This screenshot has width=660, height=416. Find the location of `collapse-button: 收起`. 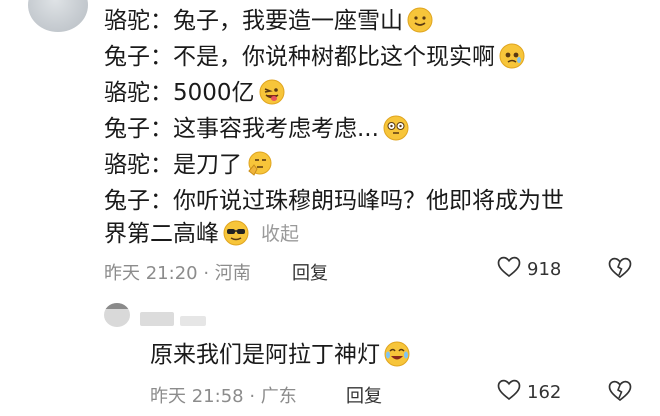

collapse-button: 收起 is located at coordinates (280, 234).